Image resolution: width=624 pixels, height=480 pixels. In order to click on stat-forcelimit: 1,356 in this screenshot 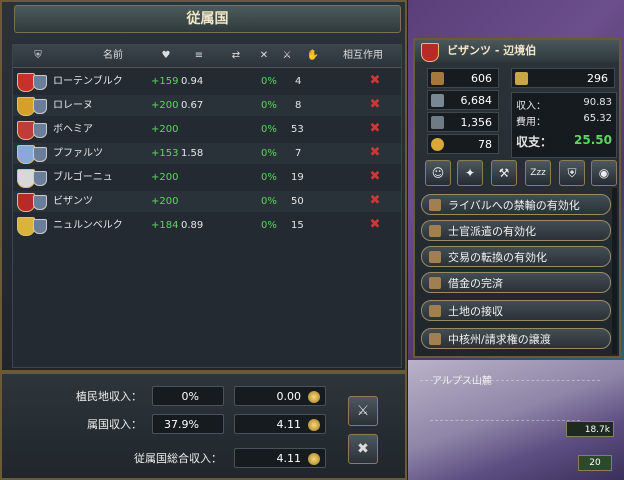, I will do `click(463, 122)`.